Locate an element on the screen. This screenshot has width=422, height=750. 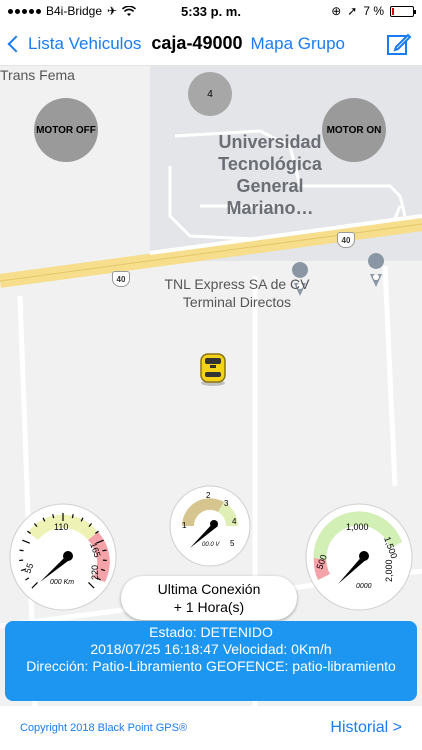
status-bar: B4i-Bridge ✈ 5:33 p. m. ⊕ ➚ 7 % is located at coordinates (211, 11).